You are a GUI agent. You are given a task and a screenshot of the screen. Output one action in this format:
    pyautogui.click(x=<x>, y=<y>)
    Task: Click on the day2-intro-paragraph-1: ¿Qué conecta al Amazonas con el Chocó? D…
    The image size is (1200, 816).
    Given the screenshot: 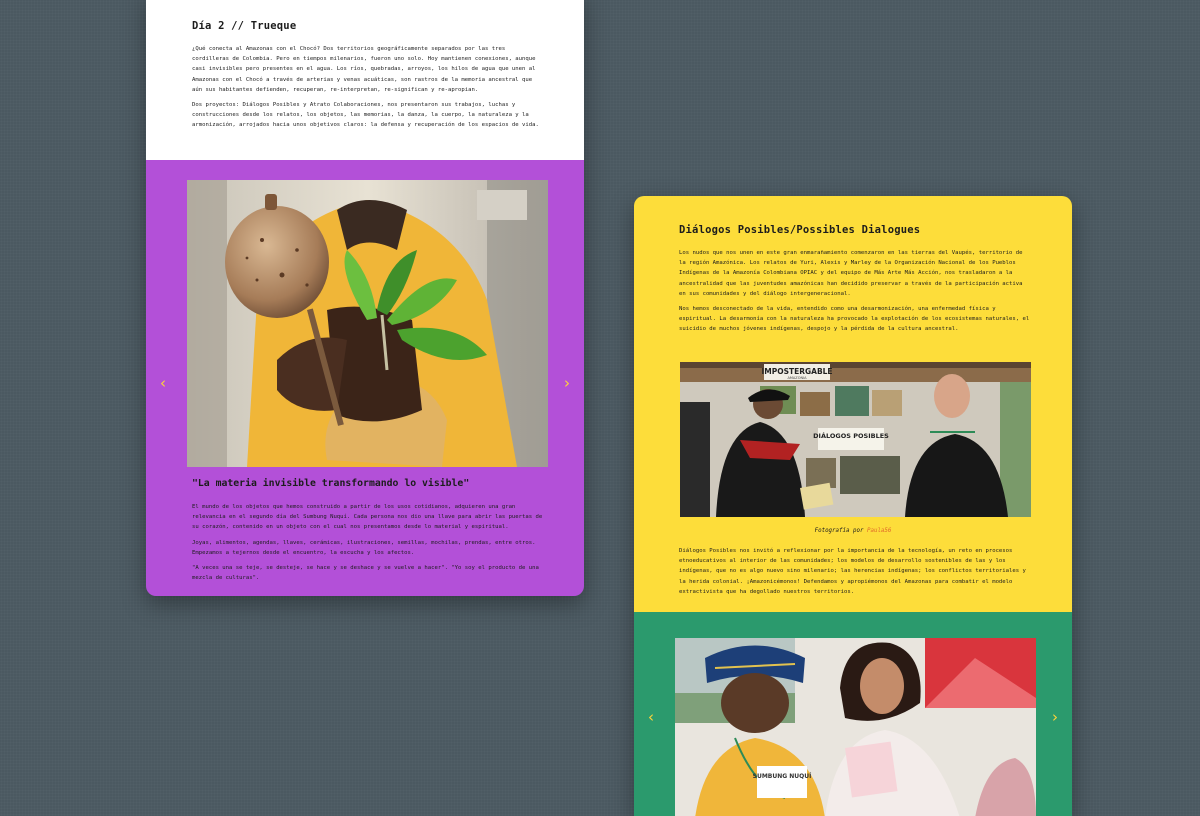 What is the action you would take?
    pyautogui.click(x=364, y=69)
    